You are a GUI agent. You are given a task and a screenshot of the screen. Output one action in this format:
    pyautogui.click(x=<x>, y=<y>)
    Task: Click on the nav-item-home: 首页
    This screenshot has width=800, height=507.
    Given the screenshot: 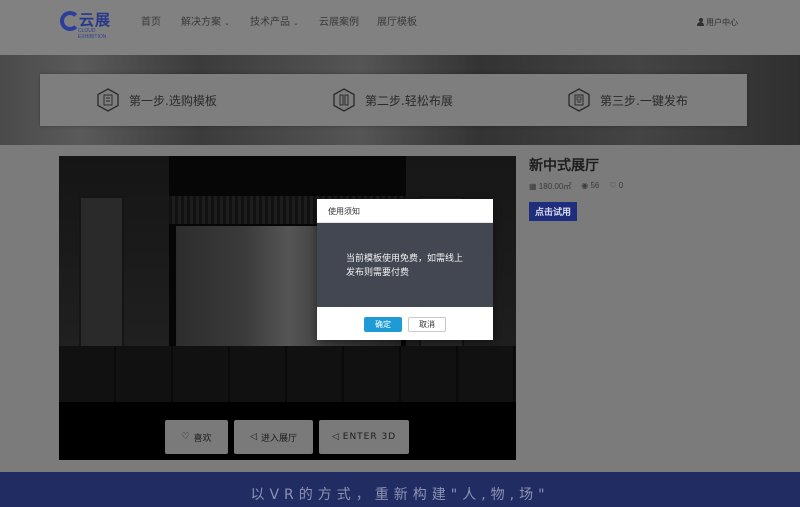 What is the action you would take?
    pyautogui.click(x=151, y=20)
    